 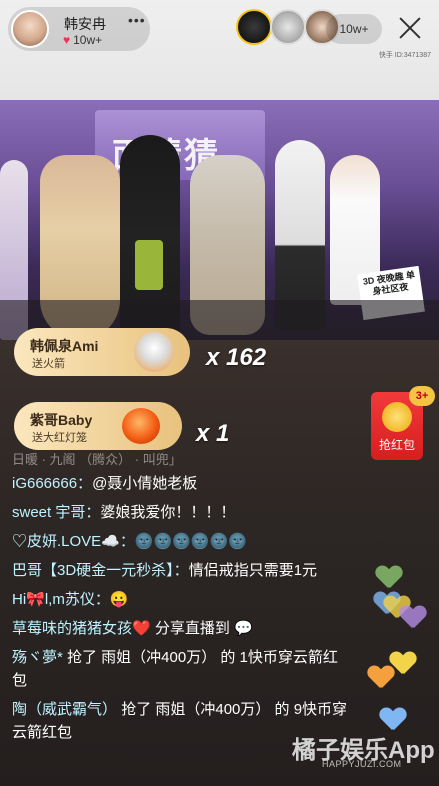 I want to click on comment: 巴哥【3D硬金一元秒杀】：情侣戒指只需要1元, so click(x=182, y=570).